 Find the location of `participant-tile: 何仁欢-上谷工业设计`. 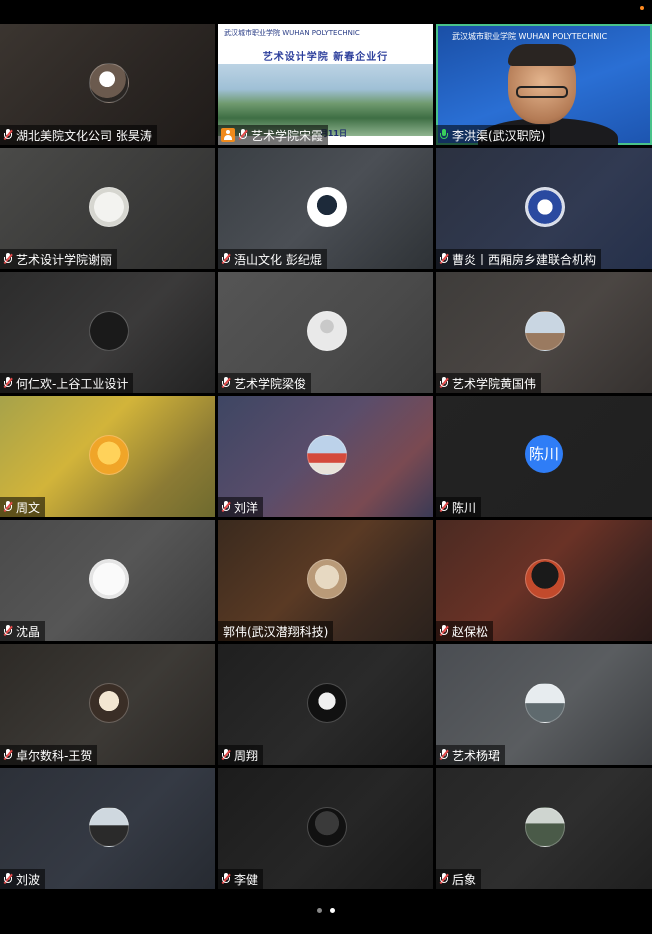

participant-tile: 何仁欢-上谷工业设计 is located at coordinates (107, 332).